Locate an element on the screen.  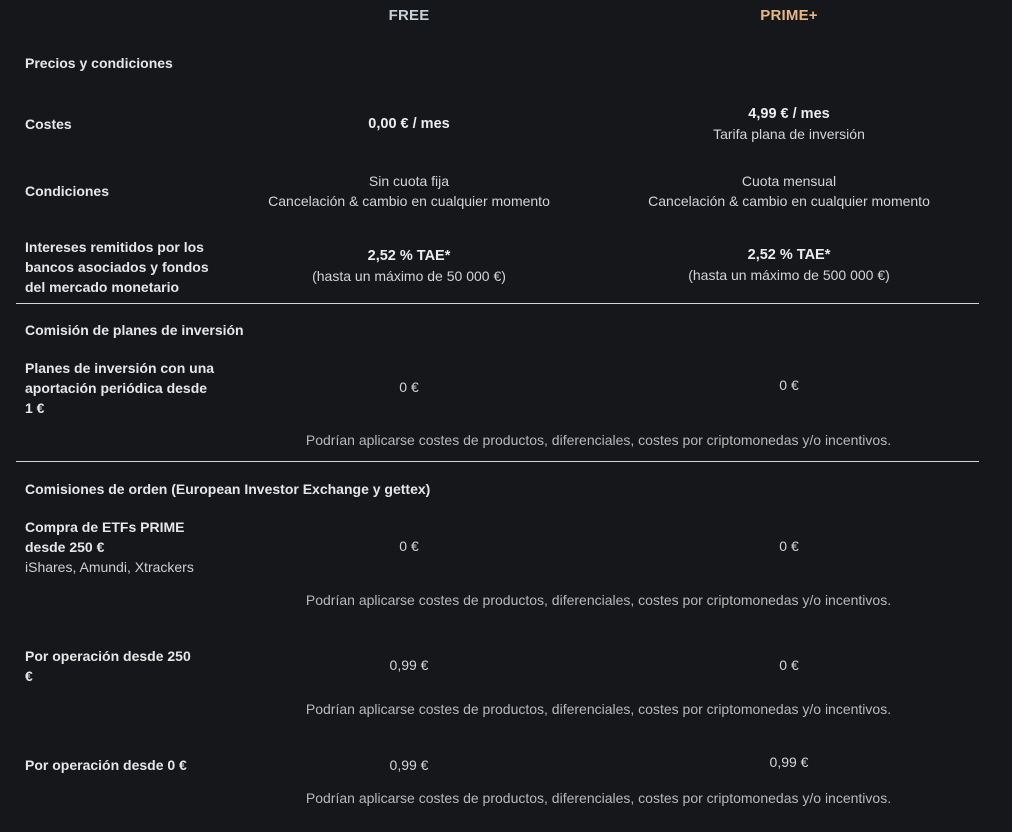
interest-free-value: 2,52 % TAE* is located at coordinates (409, 256).